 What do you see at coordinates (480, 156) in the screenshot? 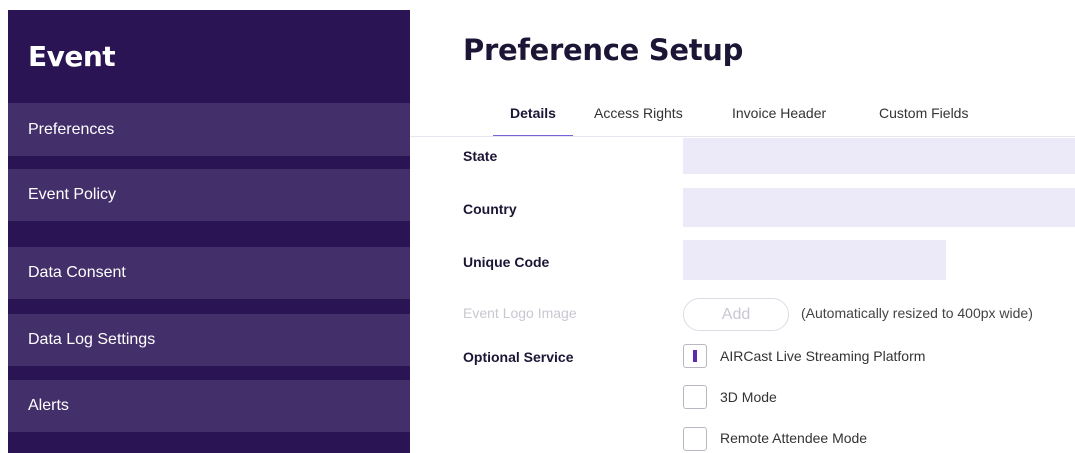
I see `state-label: State` at bounding box center [480, 156].